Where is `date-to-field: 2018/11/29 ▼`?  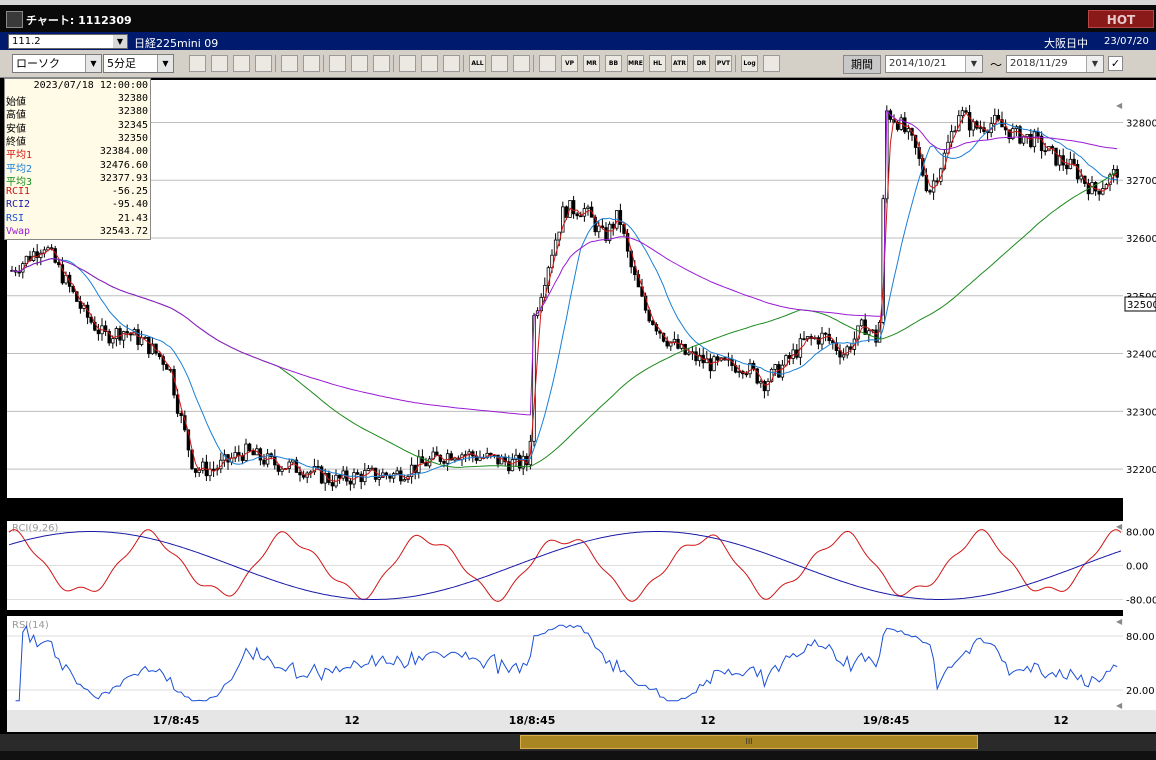 date-to-field: 2018/11/29 ▼ is located at coordinates (1055, 64).